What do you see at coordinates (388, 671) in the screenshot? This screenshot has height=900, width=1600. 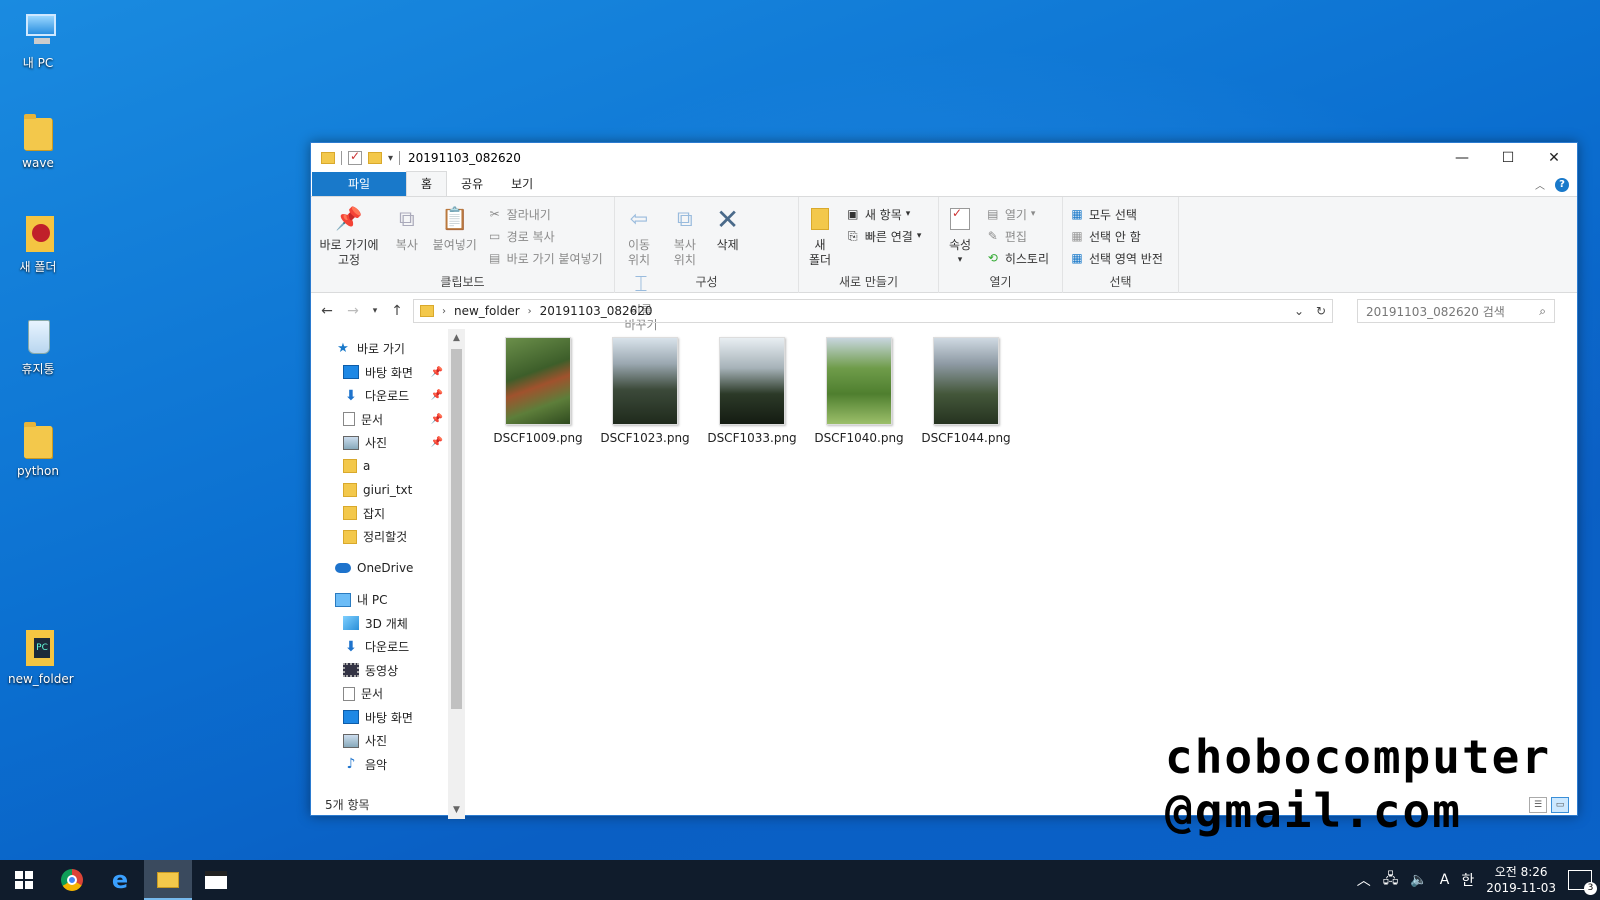 I see `nav-item-videos: 동영상` at bounding box center [388, 671].